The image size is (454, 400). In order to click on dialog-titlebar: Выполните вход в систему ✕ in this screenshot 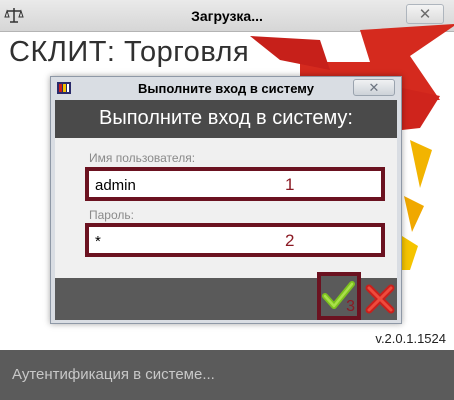, I will do `click(226, 88)`.